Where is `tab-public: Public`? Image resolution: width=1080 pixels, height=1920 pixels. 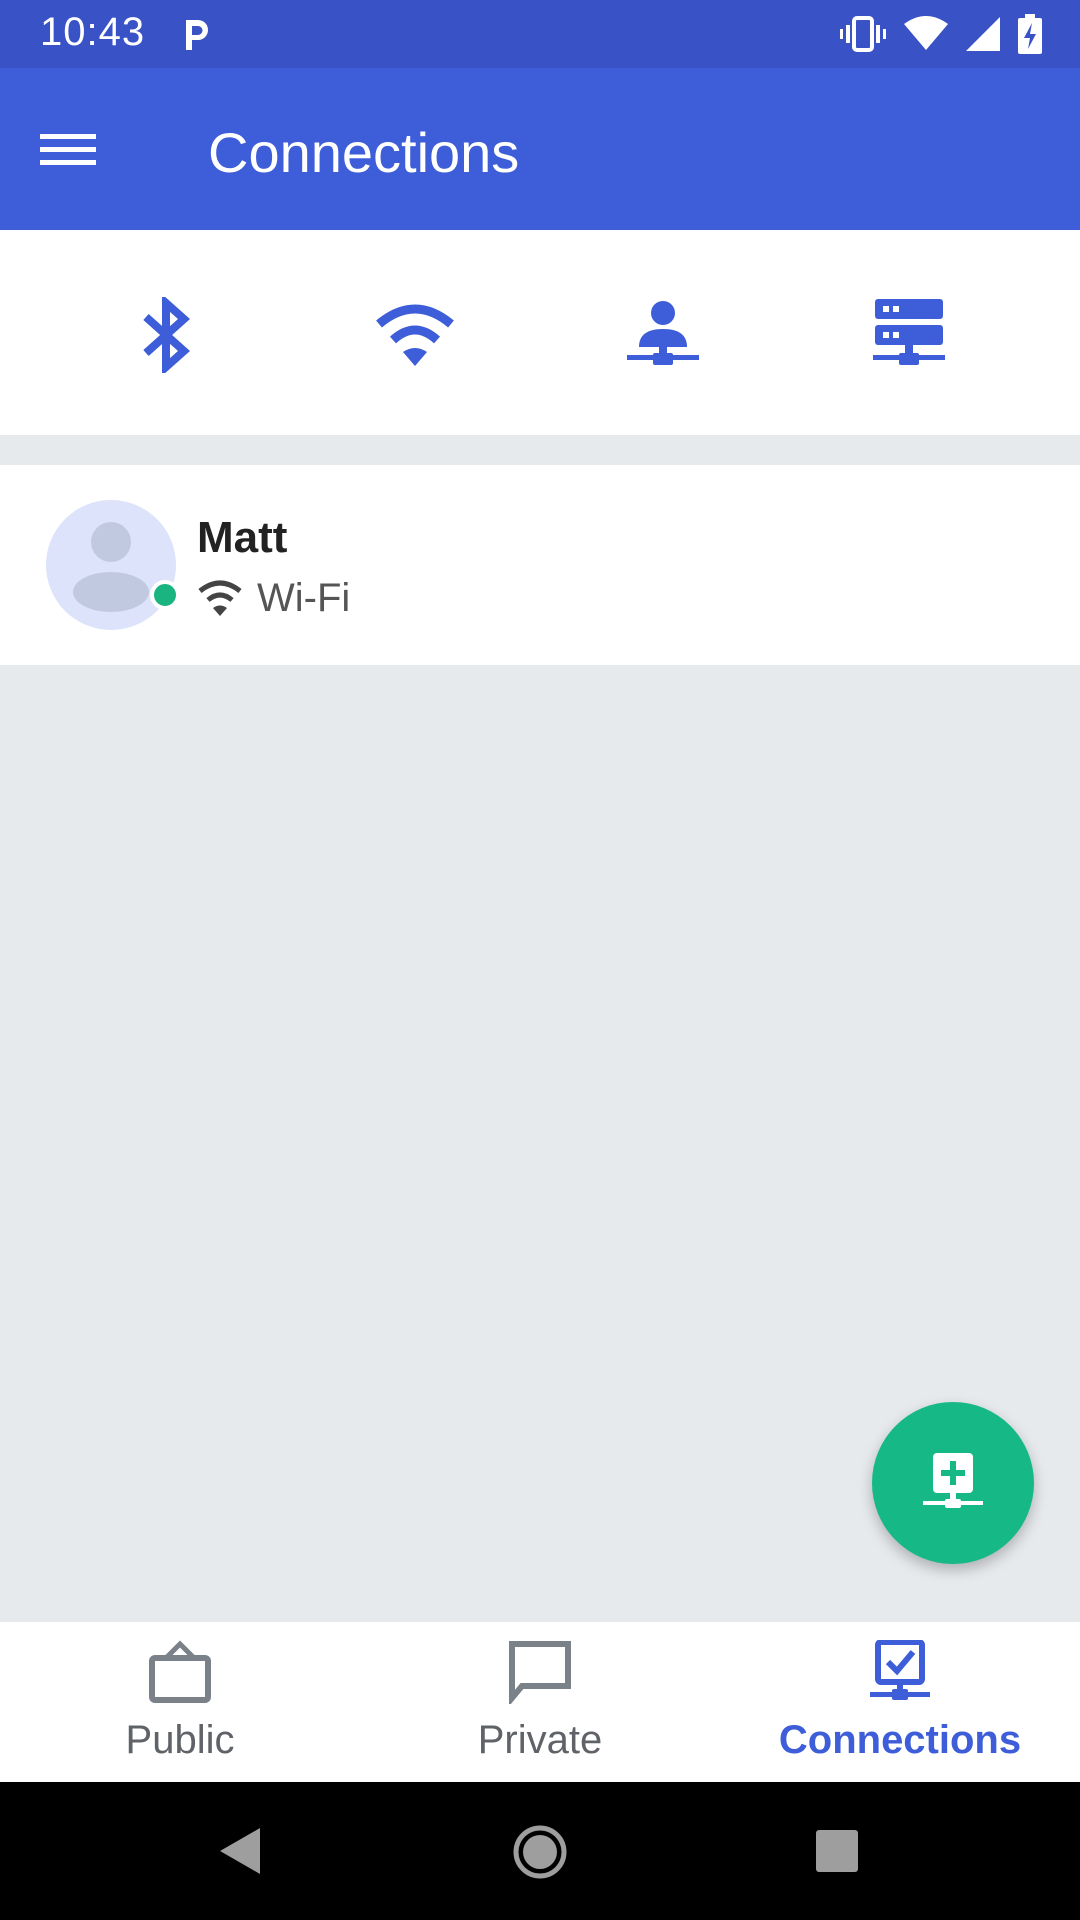
tab-public: Public is located at coordinates (180, 1702).